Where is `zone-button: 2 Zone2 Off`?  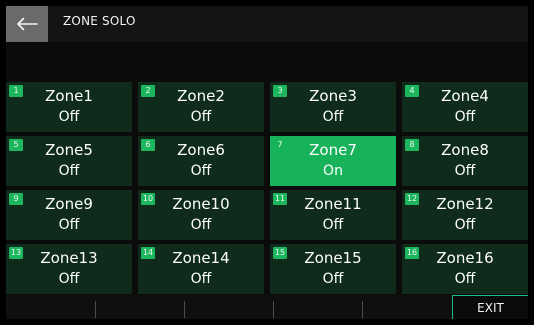 zone-button: 2 Zone2 Off is located at coordinates (201, 107).